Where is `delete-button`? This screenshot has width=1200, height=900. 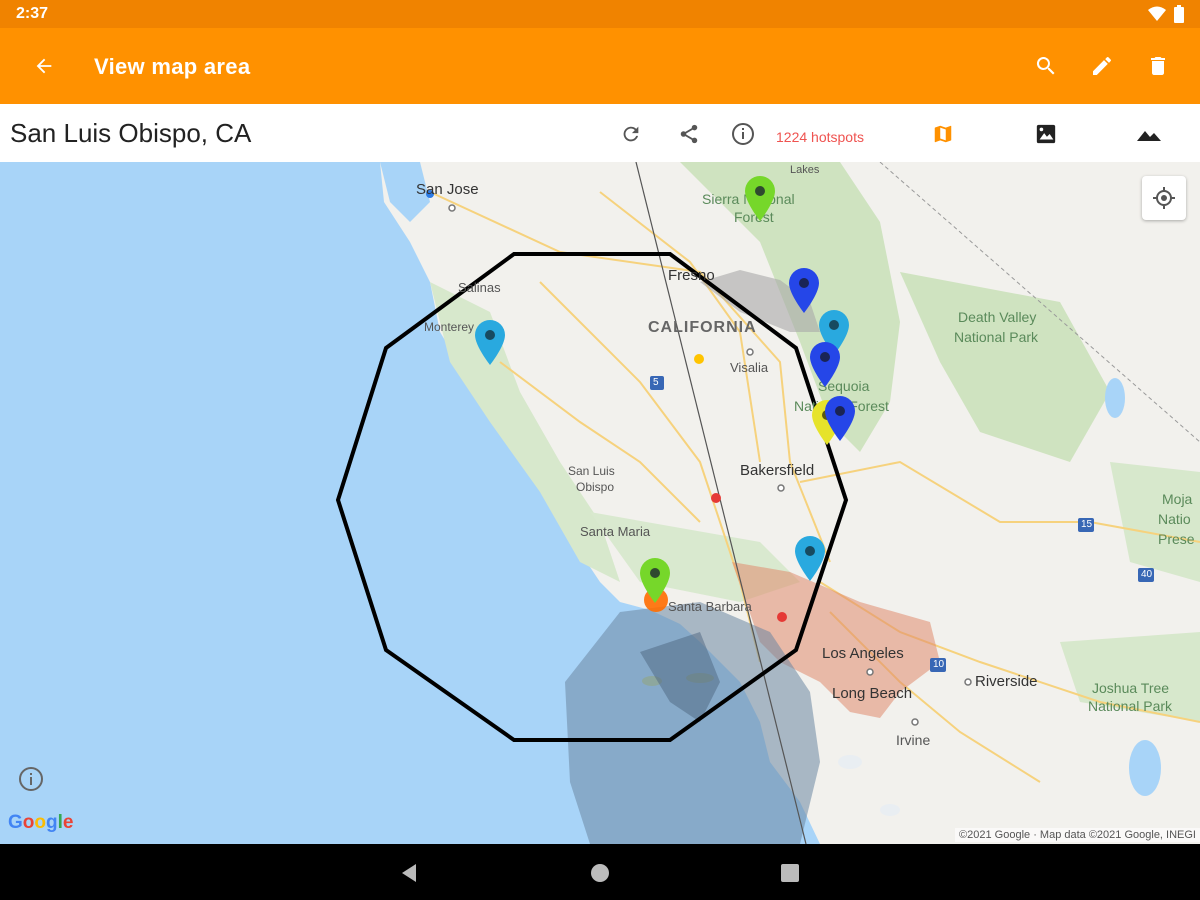
delete-button is located at coordinates (1158, 66).